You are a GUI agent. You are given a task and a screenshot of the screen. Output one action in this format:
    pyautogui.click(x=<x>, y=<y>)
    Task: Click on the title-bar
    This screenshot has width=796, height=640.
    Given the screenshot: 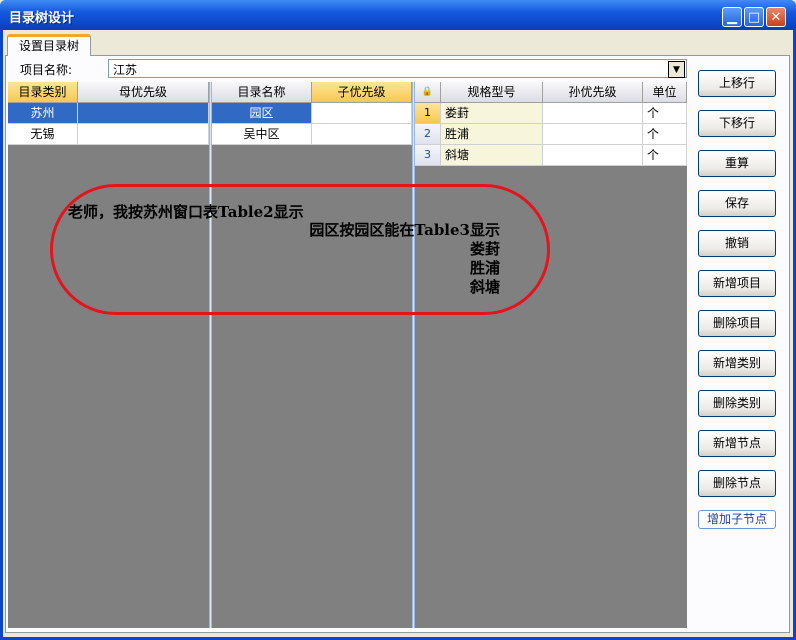 What is the action you would take?
    pyautogui.click(x=398, y=15)
    